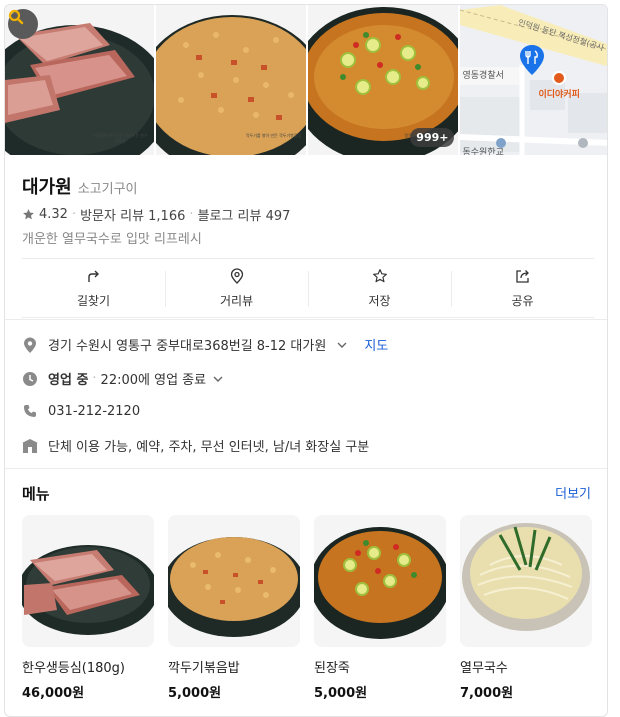 This screenshot has height=717, width=620. What do you see at coordinates (483, 76) in the screenshot?
I see `map-place-label: 영동경찰서` at bounding box center [483, 76].